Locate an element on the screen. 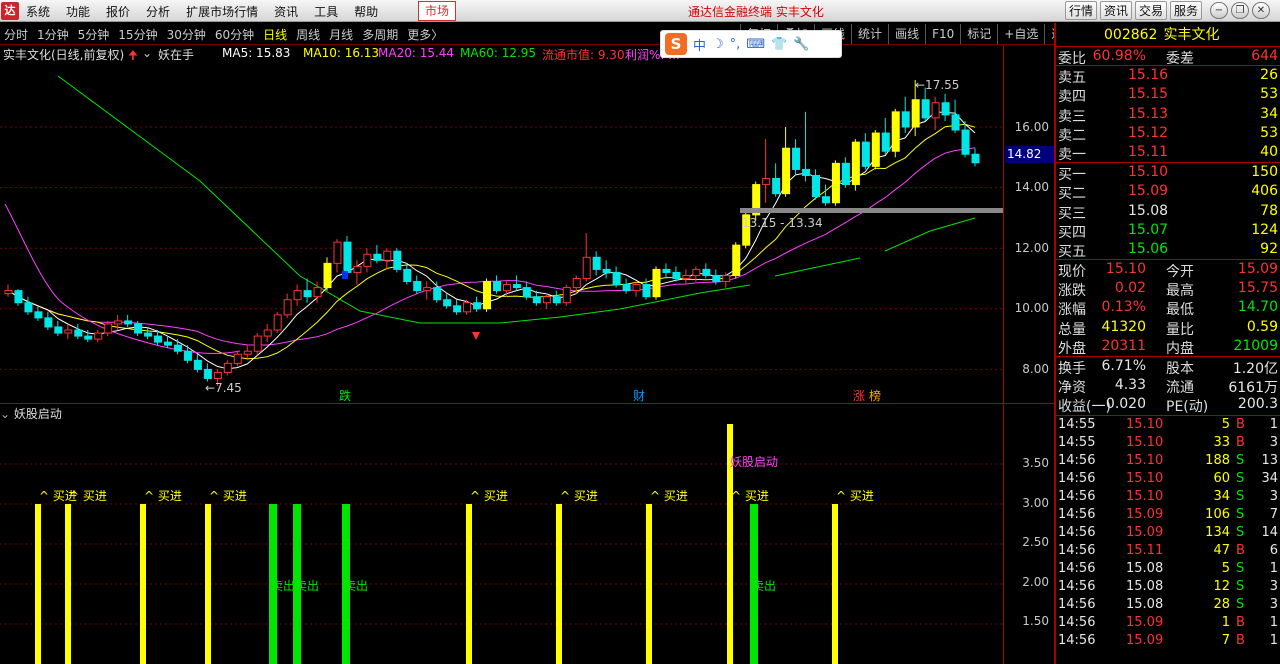 This screenshot has width=1280, height=664. restore-icon: ❐ is located at coordinates (1240, 10).